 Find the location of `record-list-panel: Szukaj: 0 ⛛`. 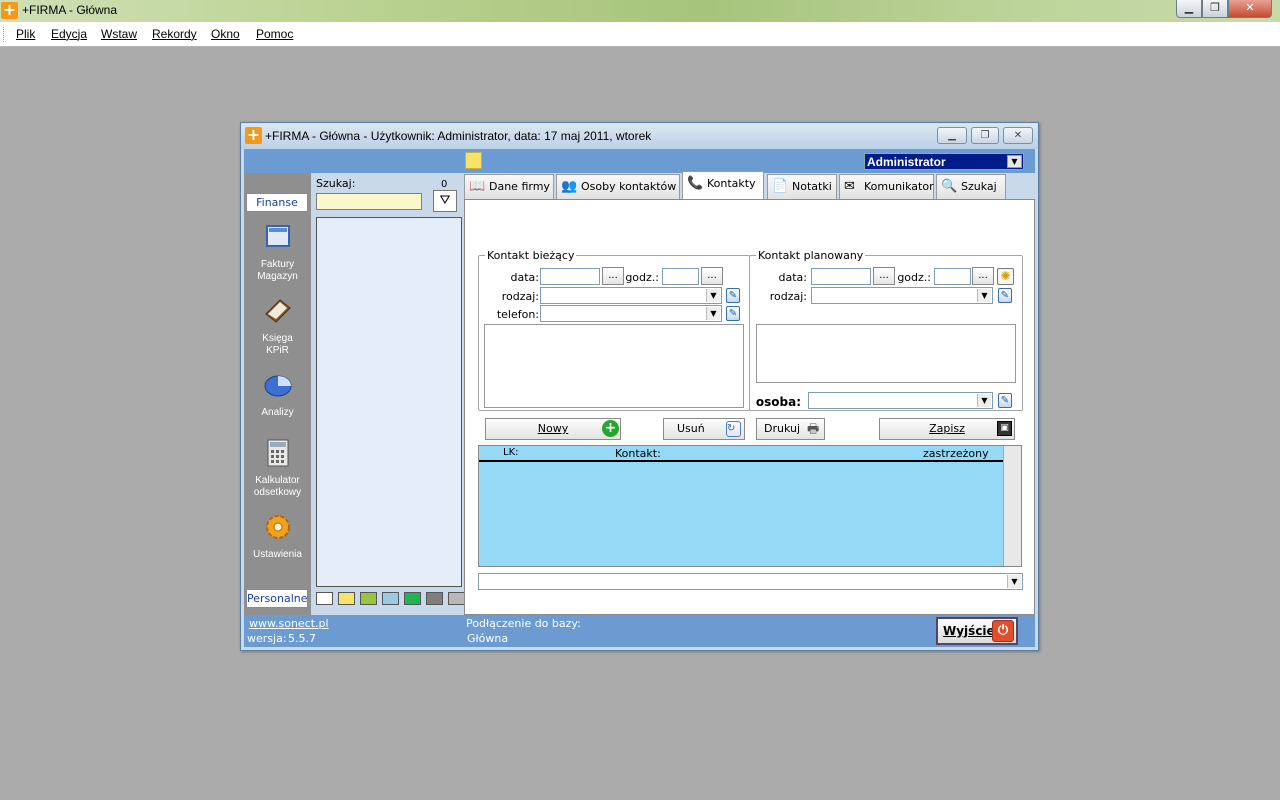

record-list-panel: Szukaj: 0 ⛛ is located at coordinates (388, 394).